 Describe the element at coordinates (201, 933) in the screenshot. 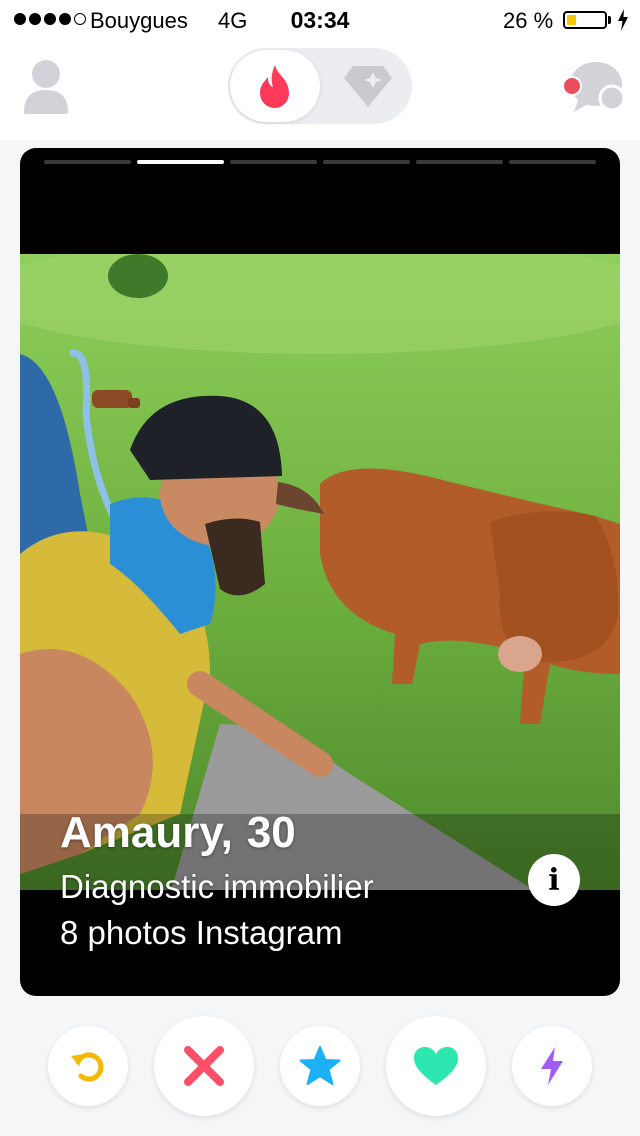

I see `instagram-photos-link: 8 photos Instagram` at that location.